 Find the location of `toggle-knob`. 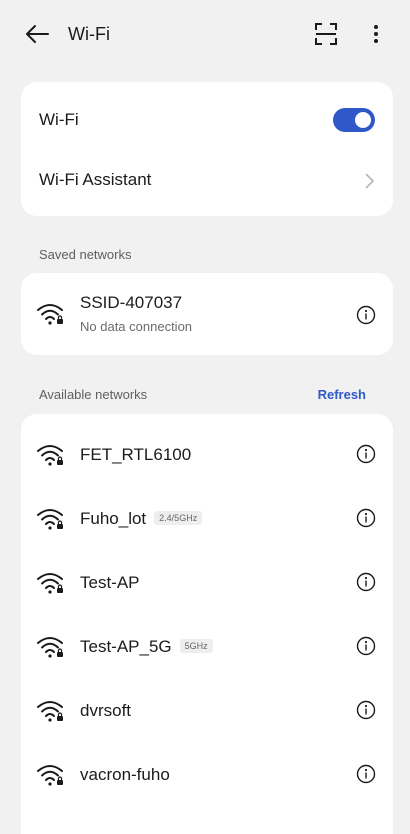

toggle-knob is located at coordinates (363, 120).